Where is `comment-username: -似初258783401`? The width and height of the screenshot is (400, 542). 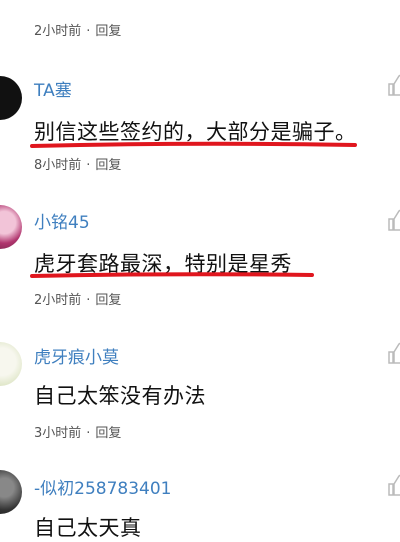
comment-username: -似初258783401 is located at coordinates (102, 486).